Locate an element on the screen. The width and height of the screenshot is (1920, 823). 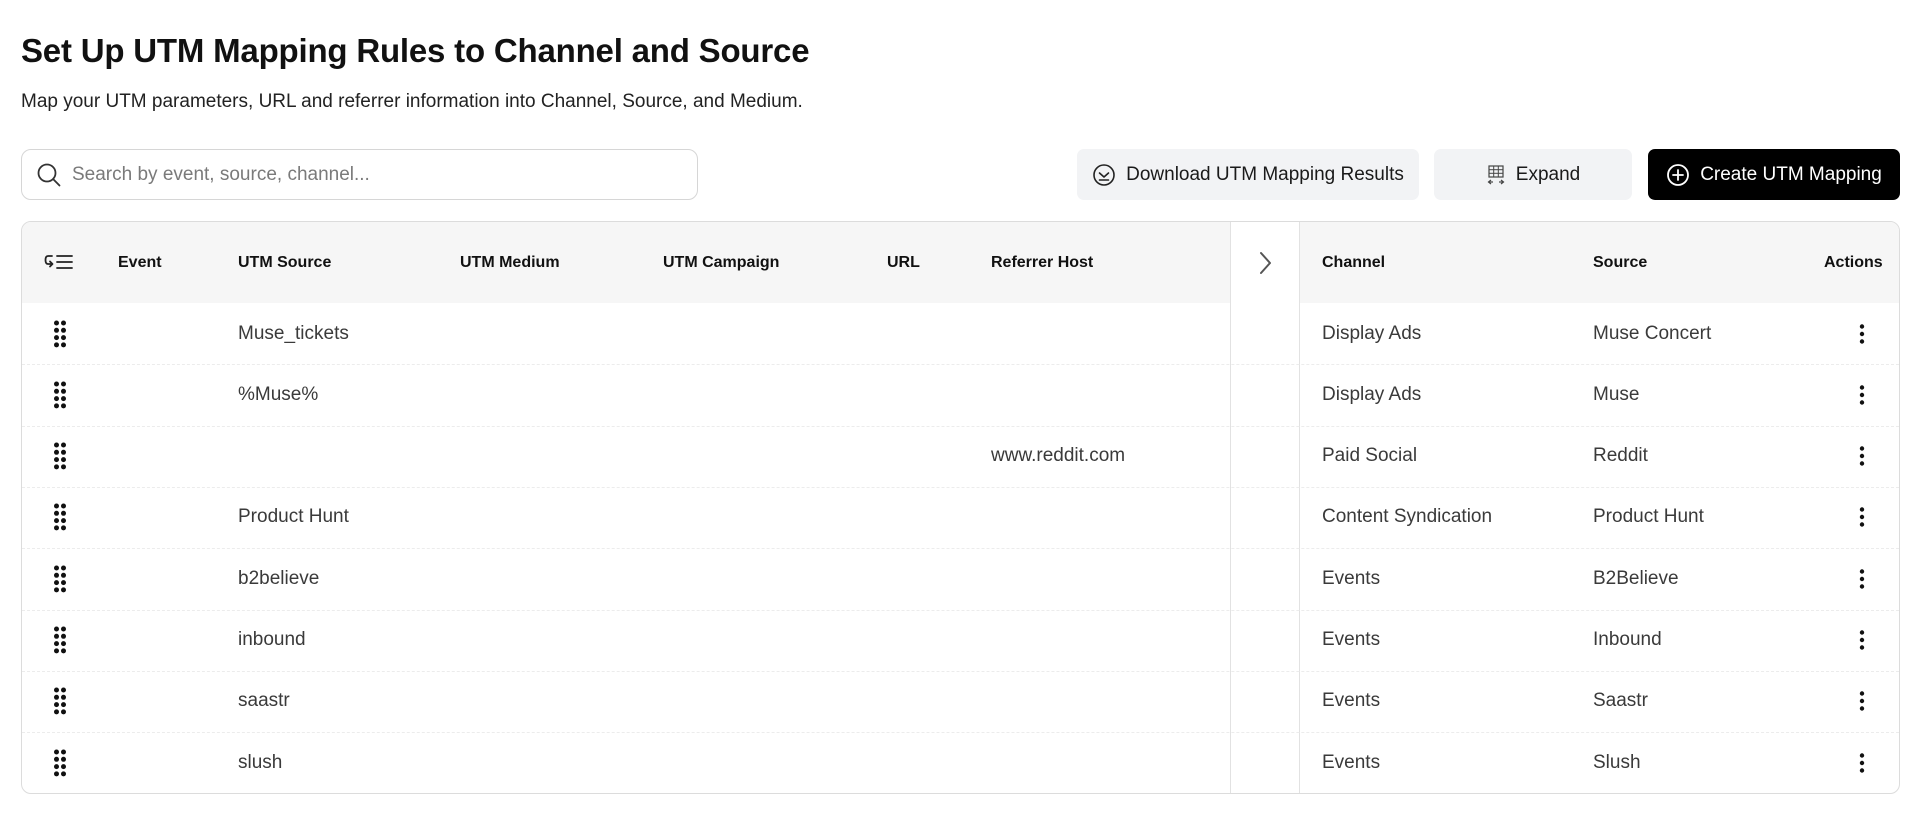
cell-utm-source: Product Hunt is located at coordinates (293, 517).